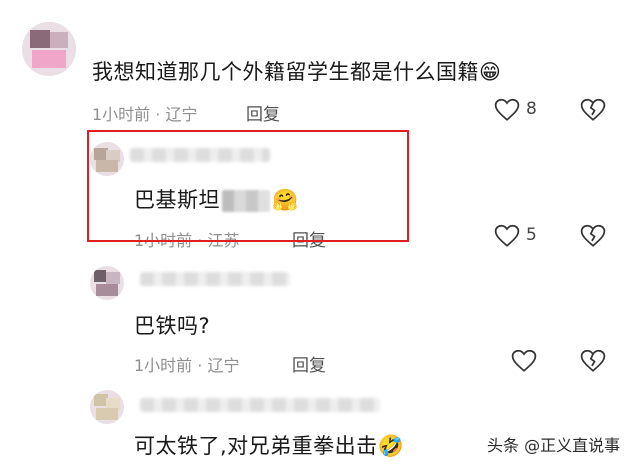 The width and height of the screenshot is (640, 469). I want to click on watermark: 头条 @正义直说事, so click(554, 445).